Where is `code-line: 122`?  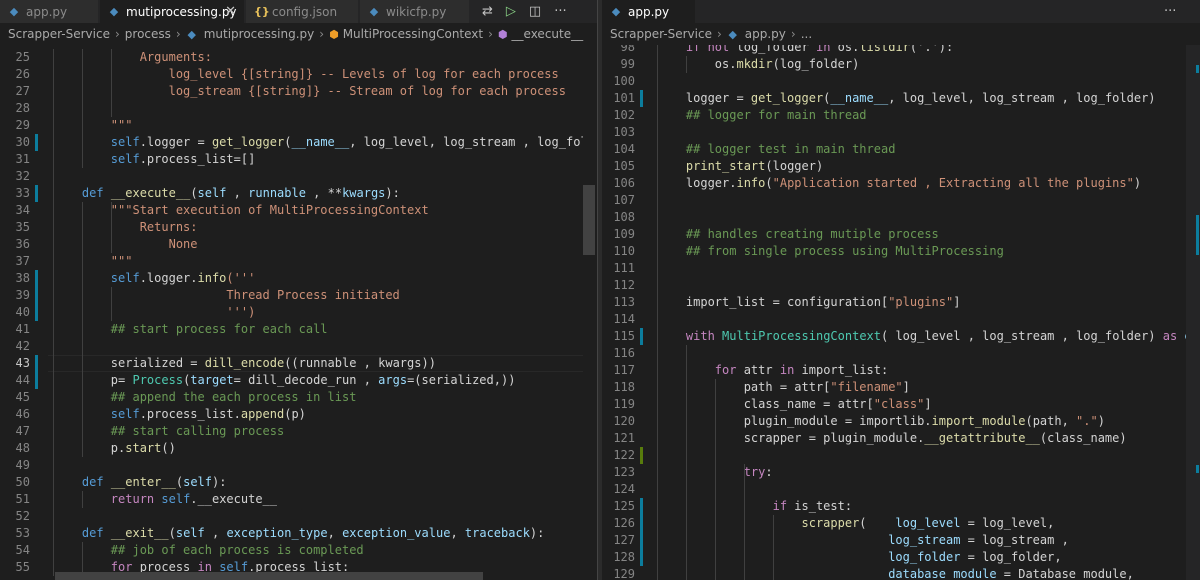 code-line: 122 is located at coordinates (901, 455).